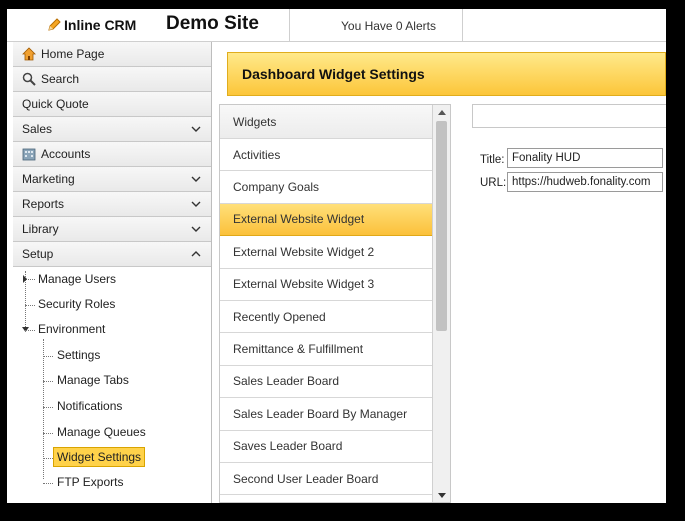  Describe the element at coordinates (288, 446) in the screenshot. I see `list-item-label: Saves Leader Board` at that location.